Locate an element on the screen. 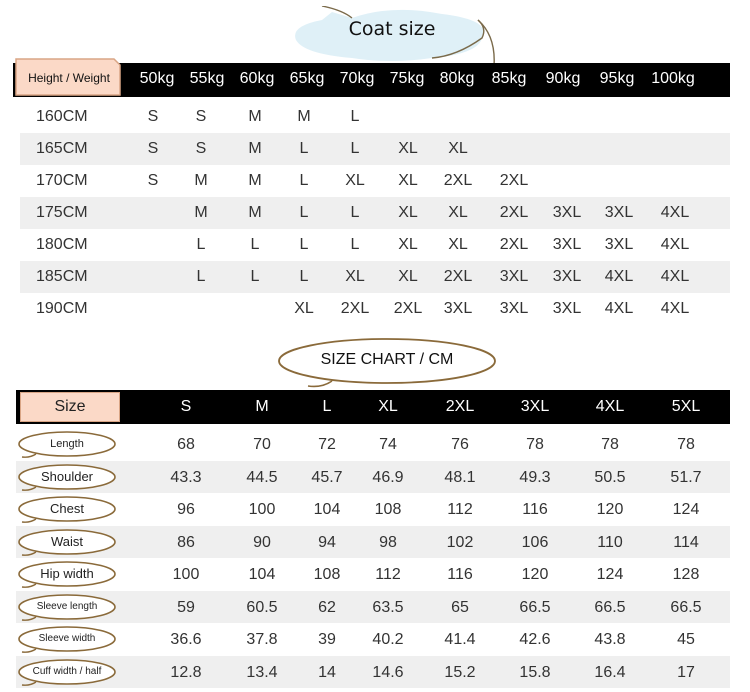 The width and height of the screenshot is (750, 692). measurement-cell: 48.1 is located at coordinates (460, 477).